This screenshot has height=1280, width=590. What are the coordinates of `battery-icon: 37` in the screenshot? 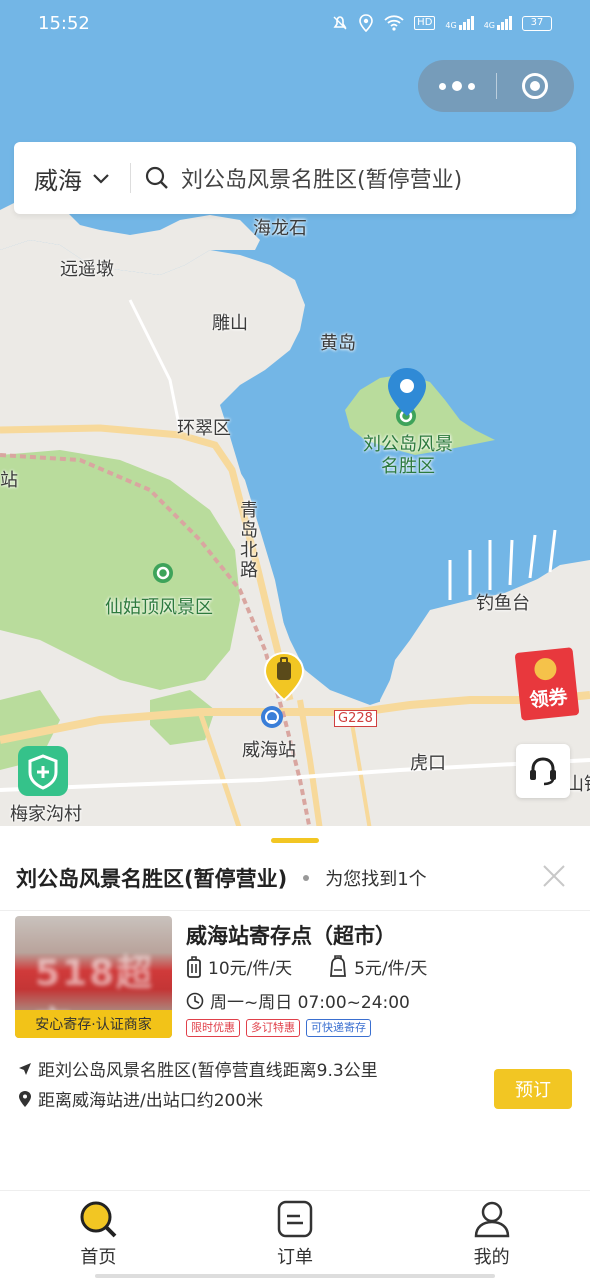 It's located at (537, 23).